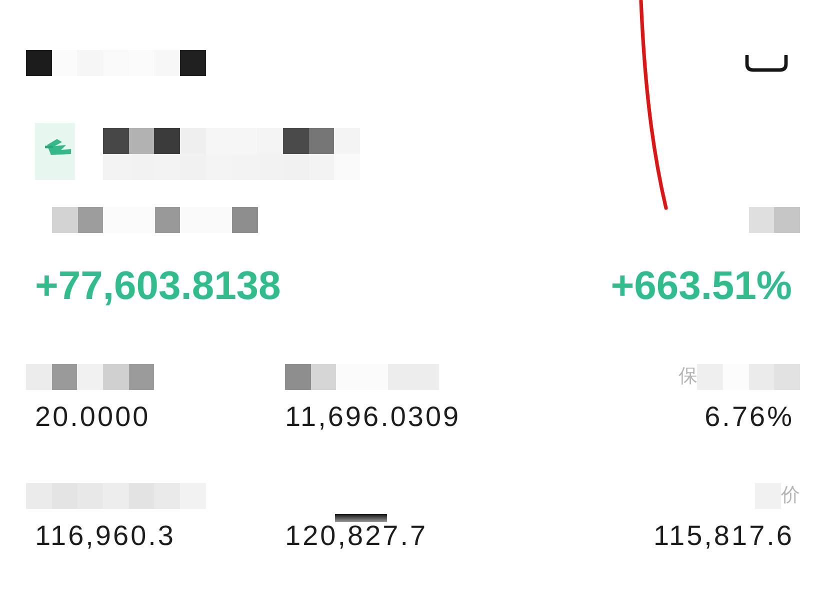 This screenshot has height=600, width=828. Describe the element at coordinates (724, 536) in the screenshot. I see `stat-value: 115,817.6` at that location.